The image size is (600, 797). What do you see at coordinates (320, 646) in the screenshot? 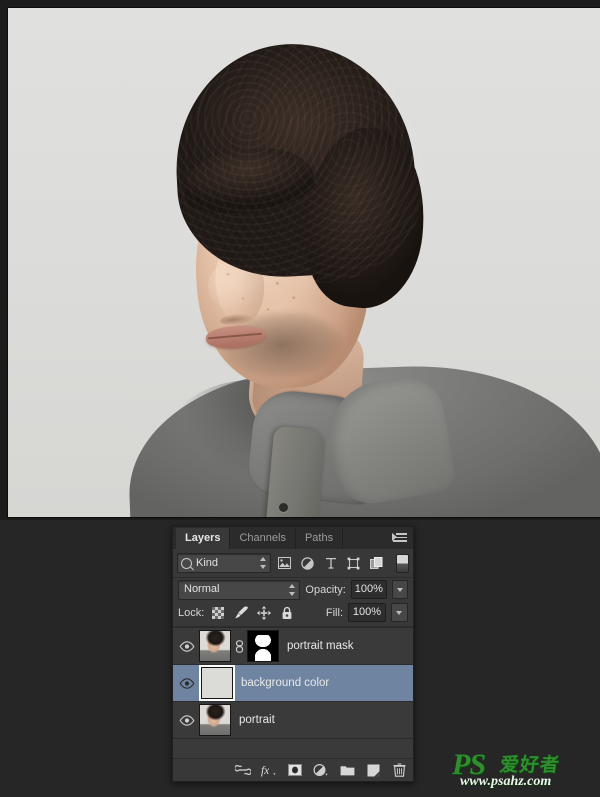
I see `layer-name: portrait mask` at bounding box center [320, 646].